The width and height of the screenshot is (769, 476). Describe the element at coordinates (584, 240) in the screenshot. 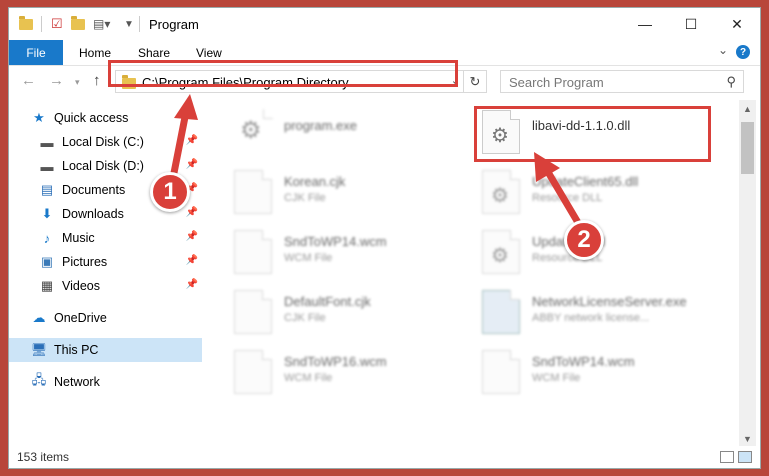

I see `callout-step-2: 2` at that location.